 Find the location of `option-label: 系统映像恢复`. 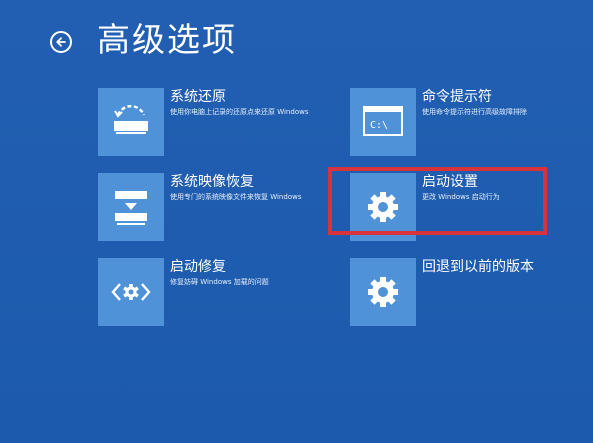

option-label: 系统映像恢复 is located at coordinates (212, 182).